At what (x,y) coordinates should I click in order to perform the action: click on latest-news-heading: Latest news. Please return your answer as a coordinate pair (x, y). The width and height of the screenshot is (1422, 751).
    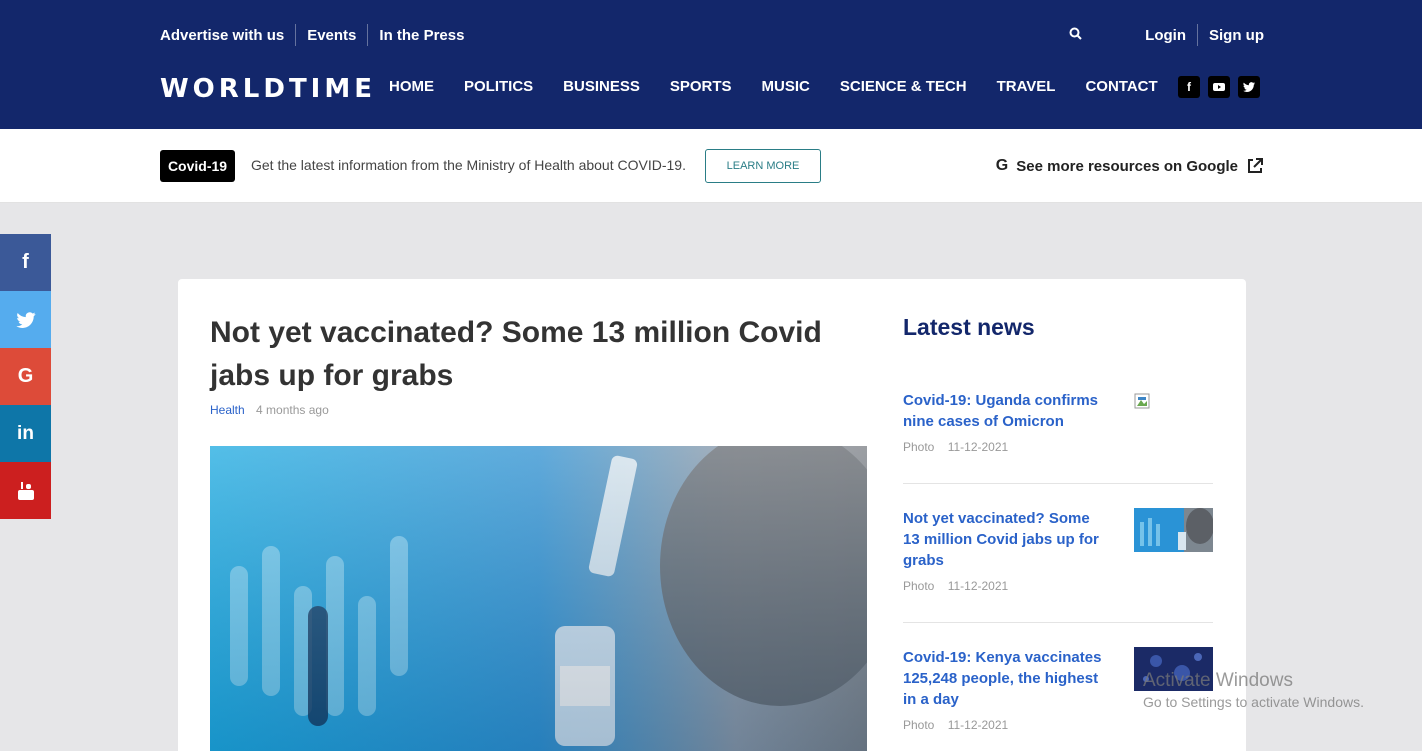
    Looking at the image, I should click on (969, 327).